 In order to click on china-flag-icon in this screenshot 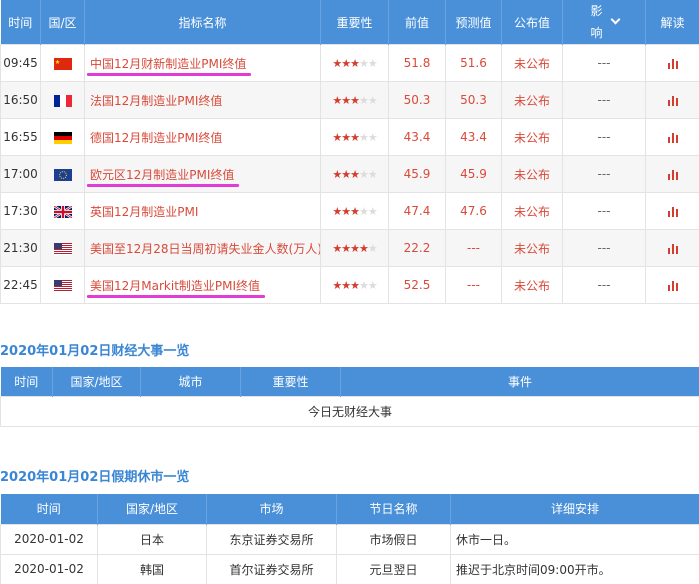, I will do `click(62, 63)`.